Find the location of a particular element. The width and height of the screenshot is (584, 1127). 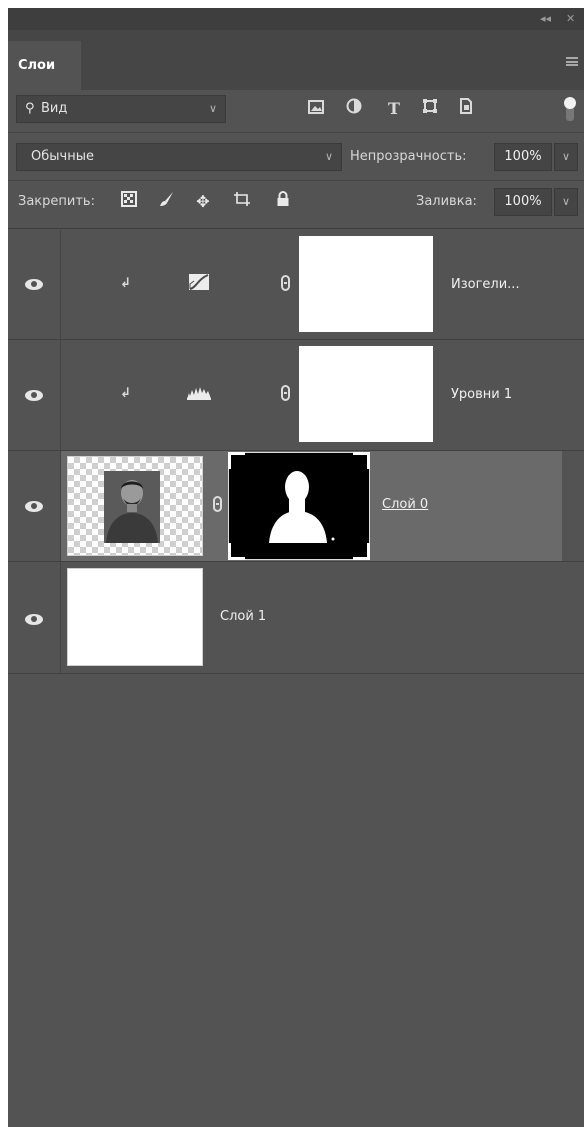

image-filter-icon is located at coordinates (316, 109).